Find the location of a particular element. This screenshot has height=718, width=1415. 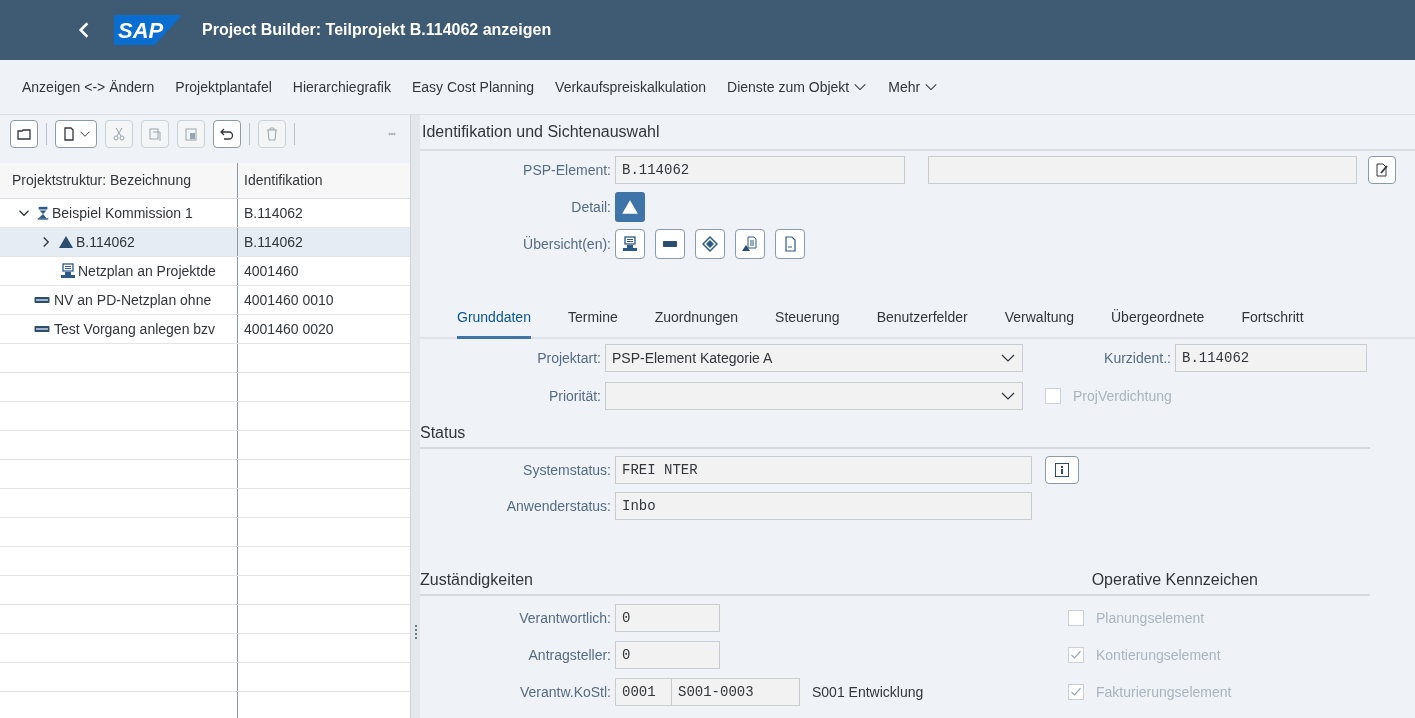

tree-item-label: Test Vorgang anlegen bzv is located at coordinates (135, 329).